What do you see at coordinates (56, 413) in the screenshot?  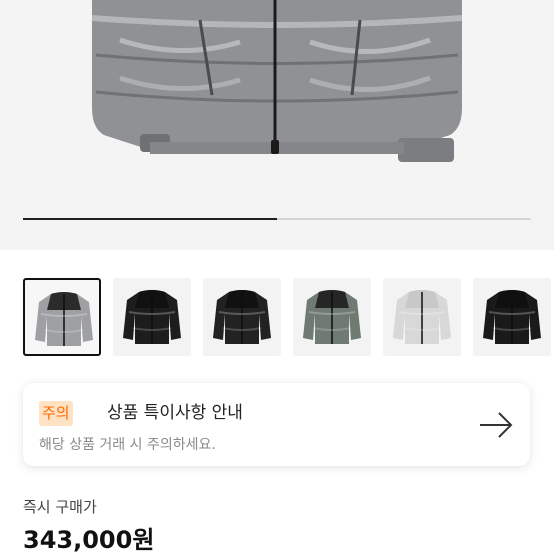 I see `caution-badge: 주의` at bounding box center [56, 413].